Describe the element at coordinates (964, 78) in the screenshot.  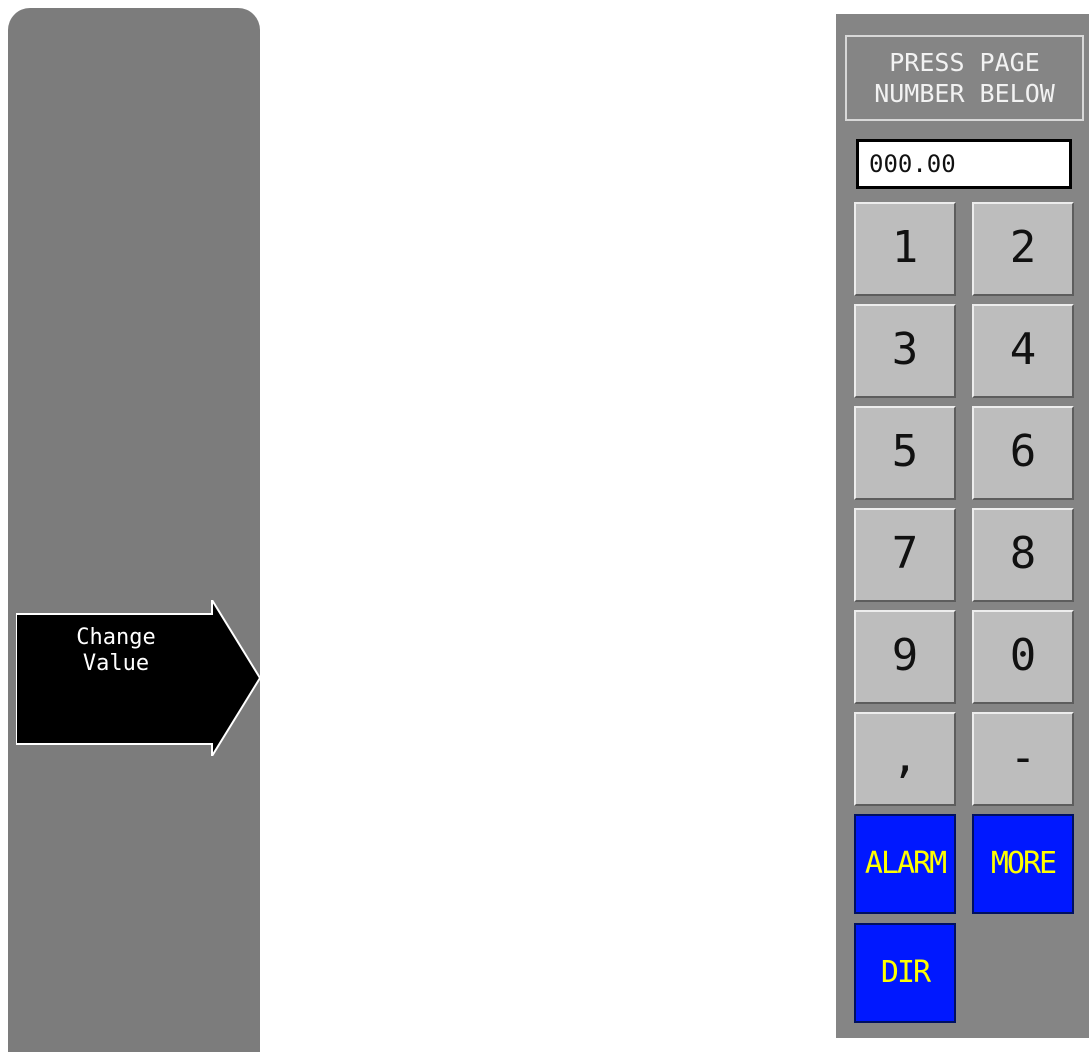
I see `page-number-prompt: PRESS PAGE NUMBER BELOW` at that location.